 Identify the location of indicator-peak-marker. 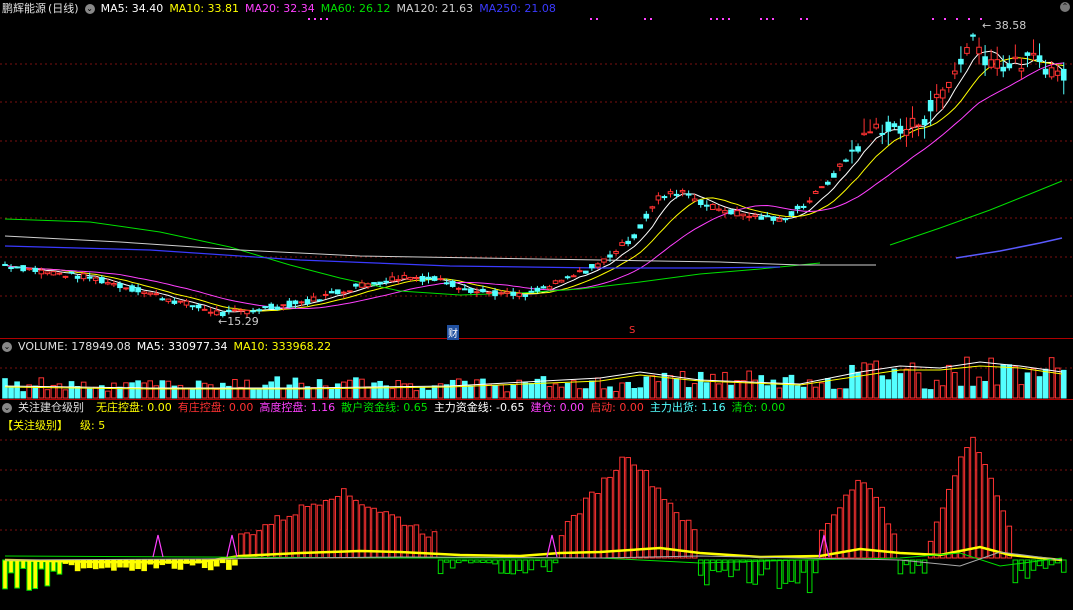
(158, 546).